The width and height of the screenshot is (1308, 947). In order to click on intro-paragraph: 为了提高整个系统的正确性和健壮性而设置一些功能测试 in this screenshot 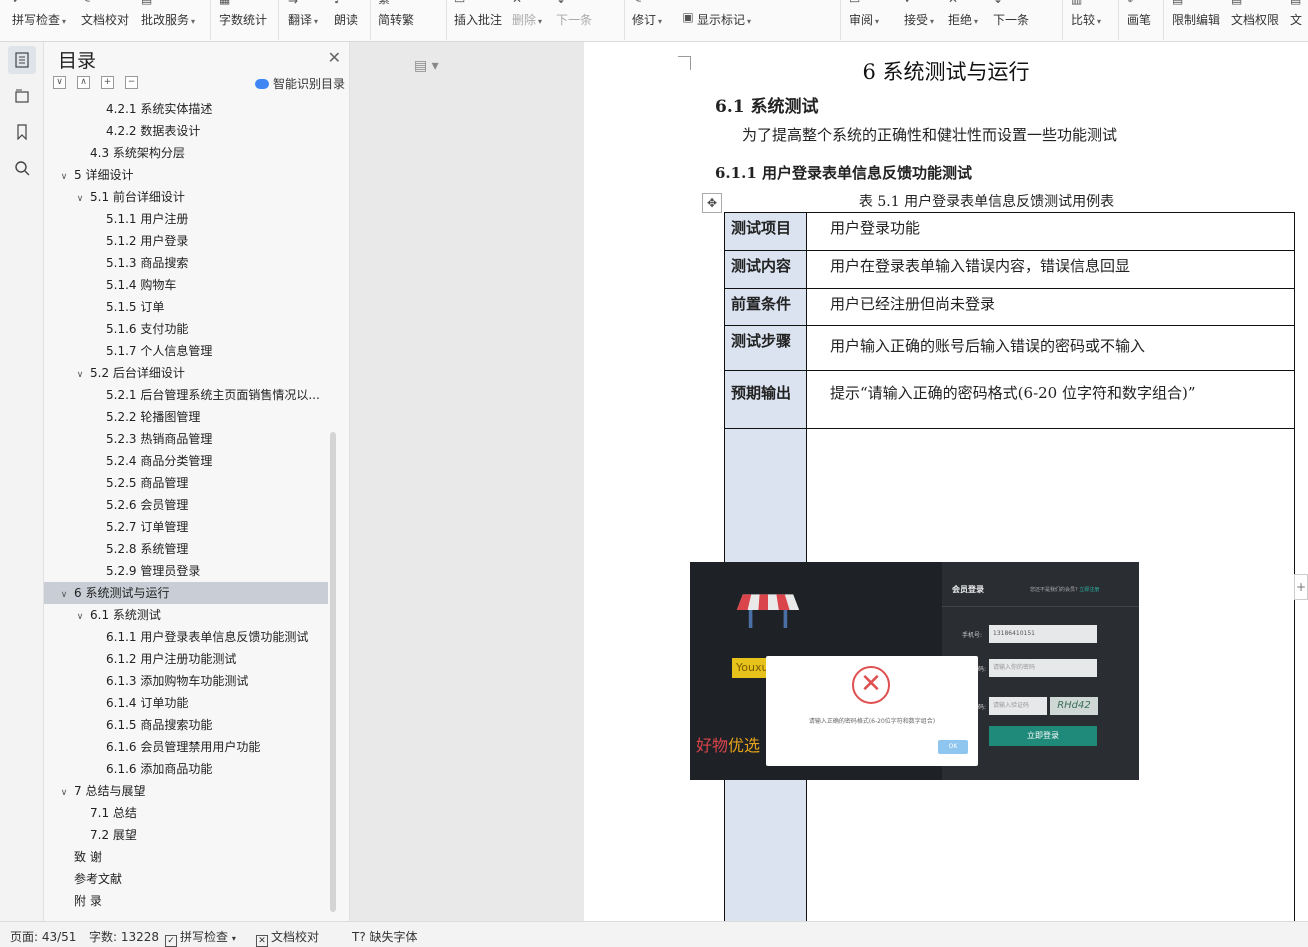, I will do `click(930, 135)`.